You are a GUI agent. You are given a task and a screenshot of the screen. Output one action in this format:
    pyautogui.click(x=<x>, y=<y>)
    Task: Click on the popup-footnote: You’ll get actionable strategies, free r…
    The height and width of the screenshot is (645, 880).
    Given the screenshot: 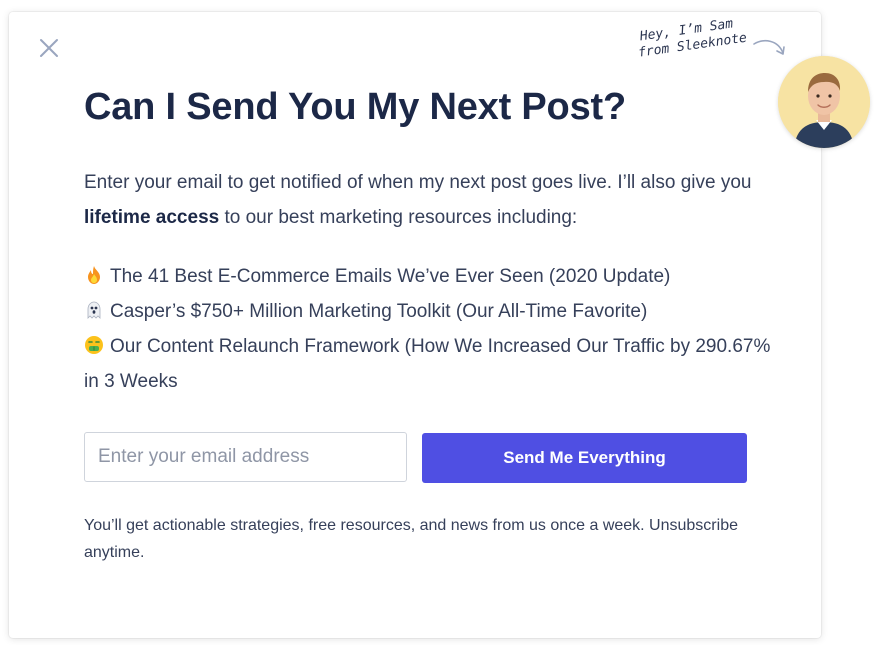 What is the action you would take?
    pyautogui.click(x=411, y=539)
    